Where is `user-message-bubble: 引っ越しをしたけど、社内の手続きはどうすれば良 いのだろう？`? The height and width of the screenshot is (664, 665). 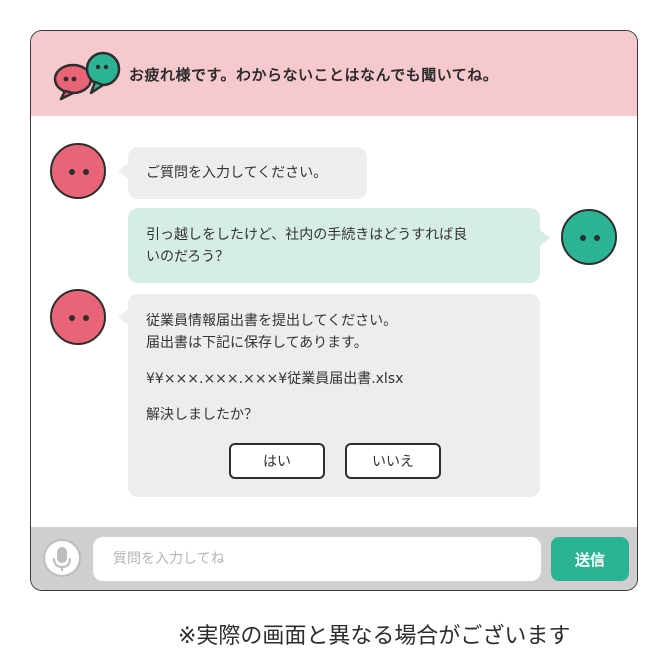 user-message-bubble: 引っ越しをしたけど、社内の手続きはどうすれば良 いのだろう？ is located at coordinates (334, 245).